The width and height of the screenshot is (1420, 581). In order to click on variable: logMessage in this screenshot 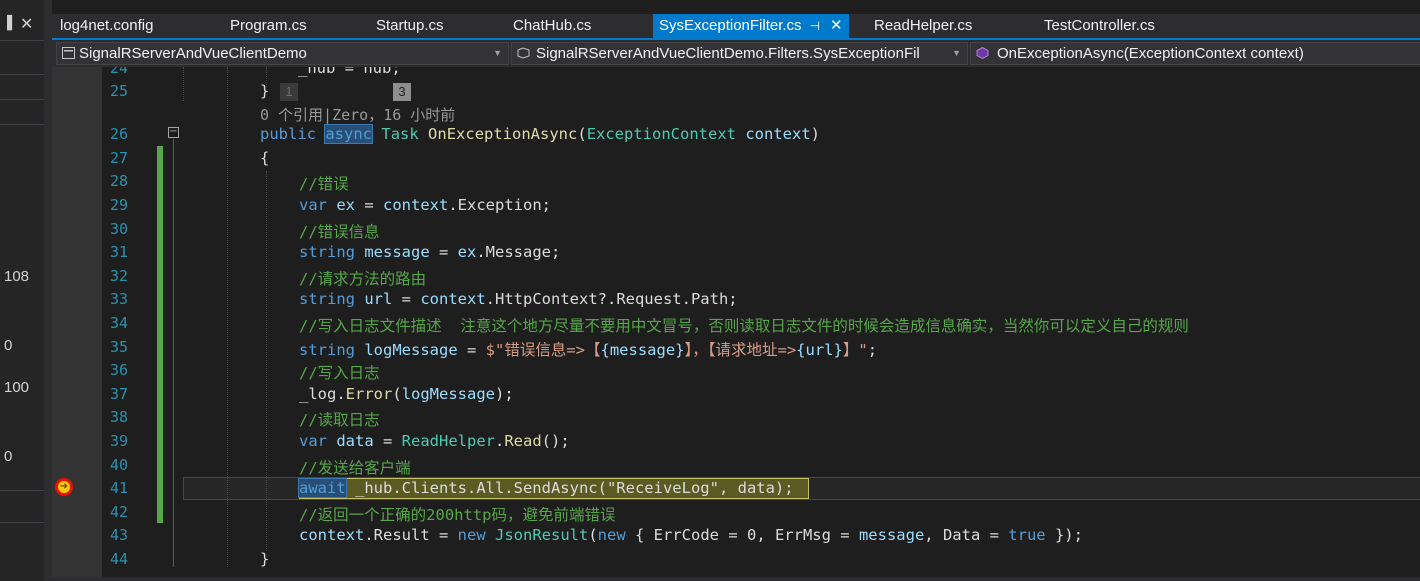, I will do `click(411, 350)`.